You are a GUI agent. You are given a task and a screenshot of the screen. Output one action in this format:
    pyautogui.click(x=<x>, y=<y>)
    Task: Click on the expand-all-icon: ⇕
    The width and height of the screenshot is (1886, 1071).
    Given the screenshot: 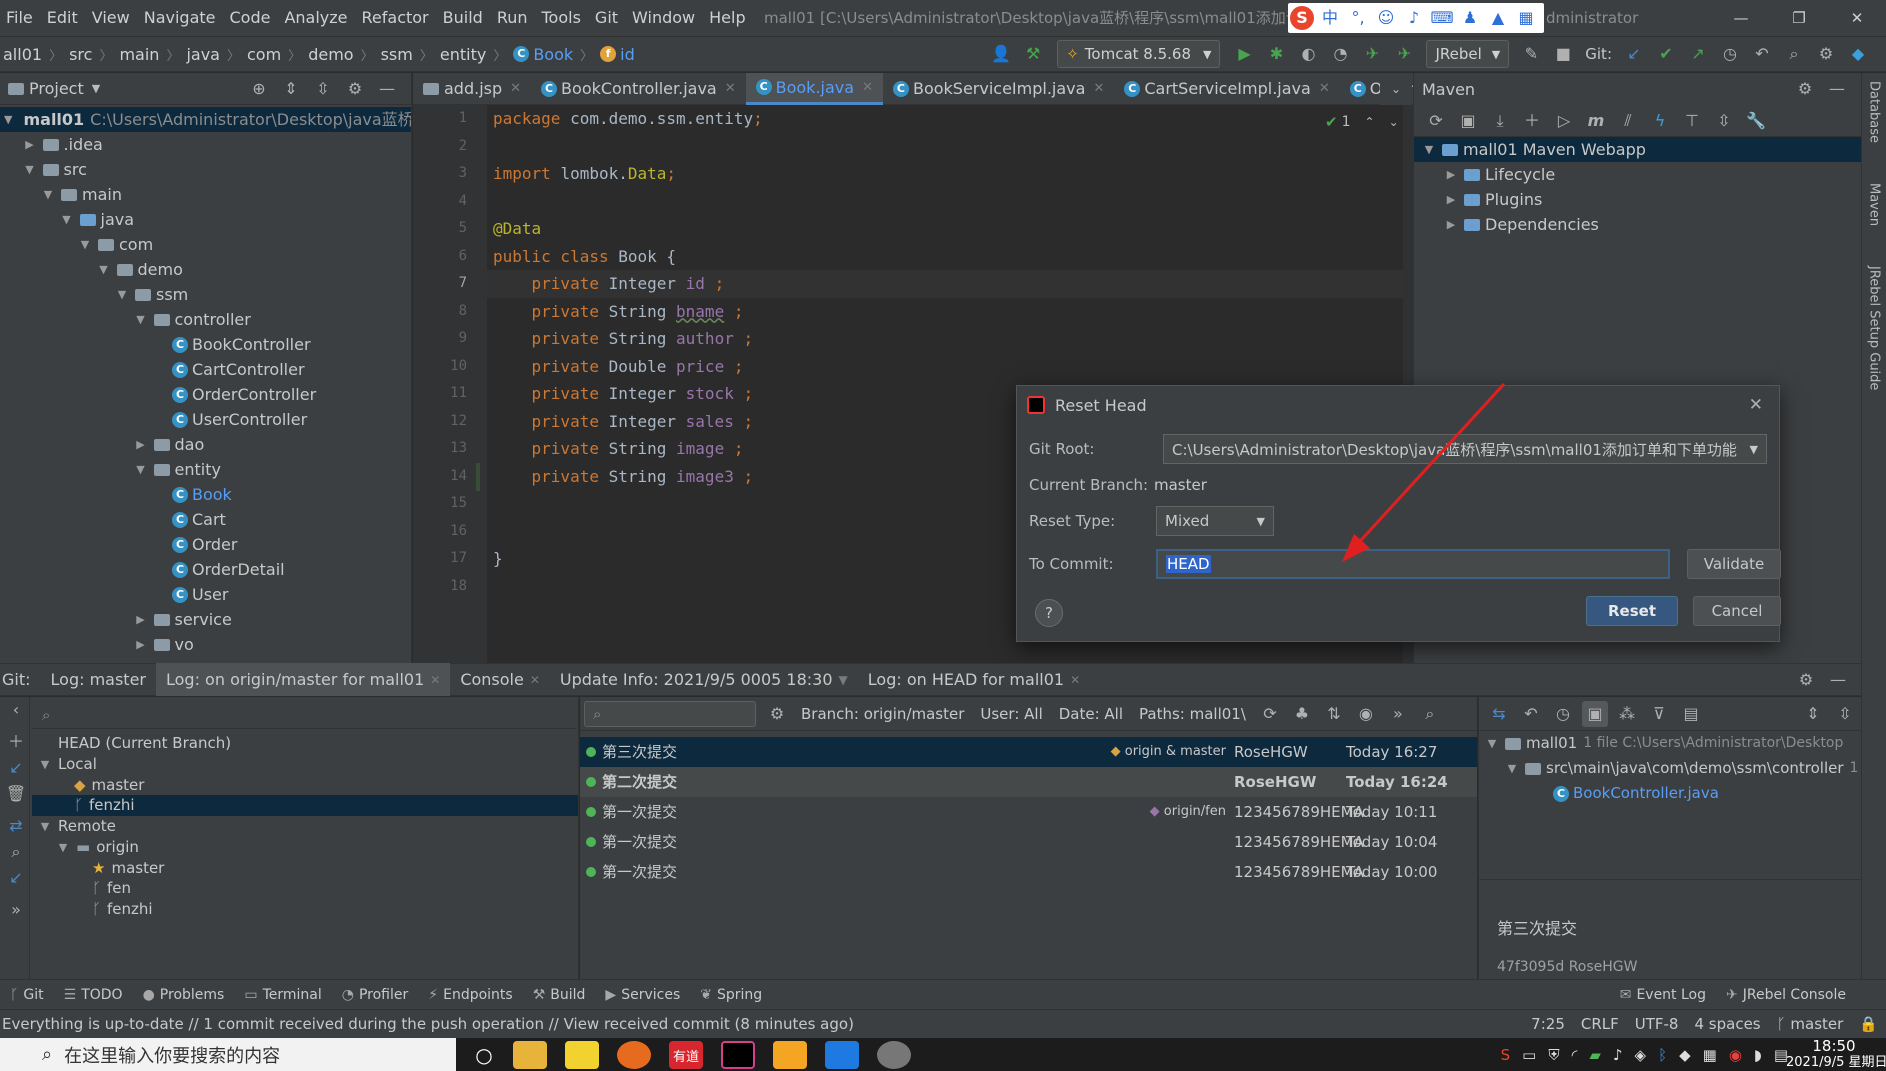 What is the action you would take?
    pyautogui.click(x=291, y=89)
    